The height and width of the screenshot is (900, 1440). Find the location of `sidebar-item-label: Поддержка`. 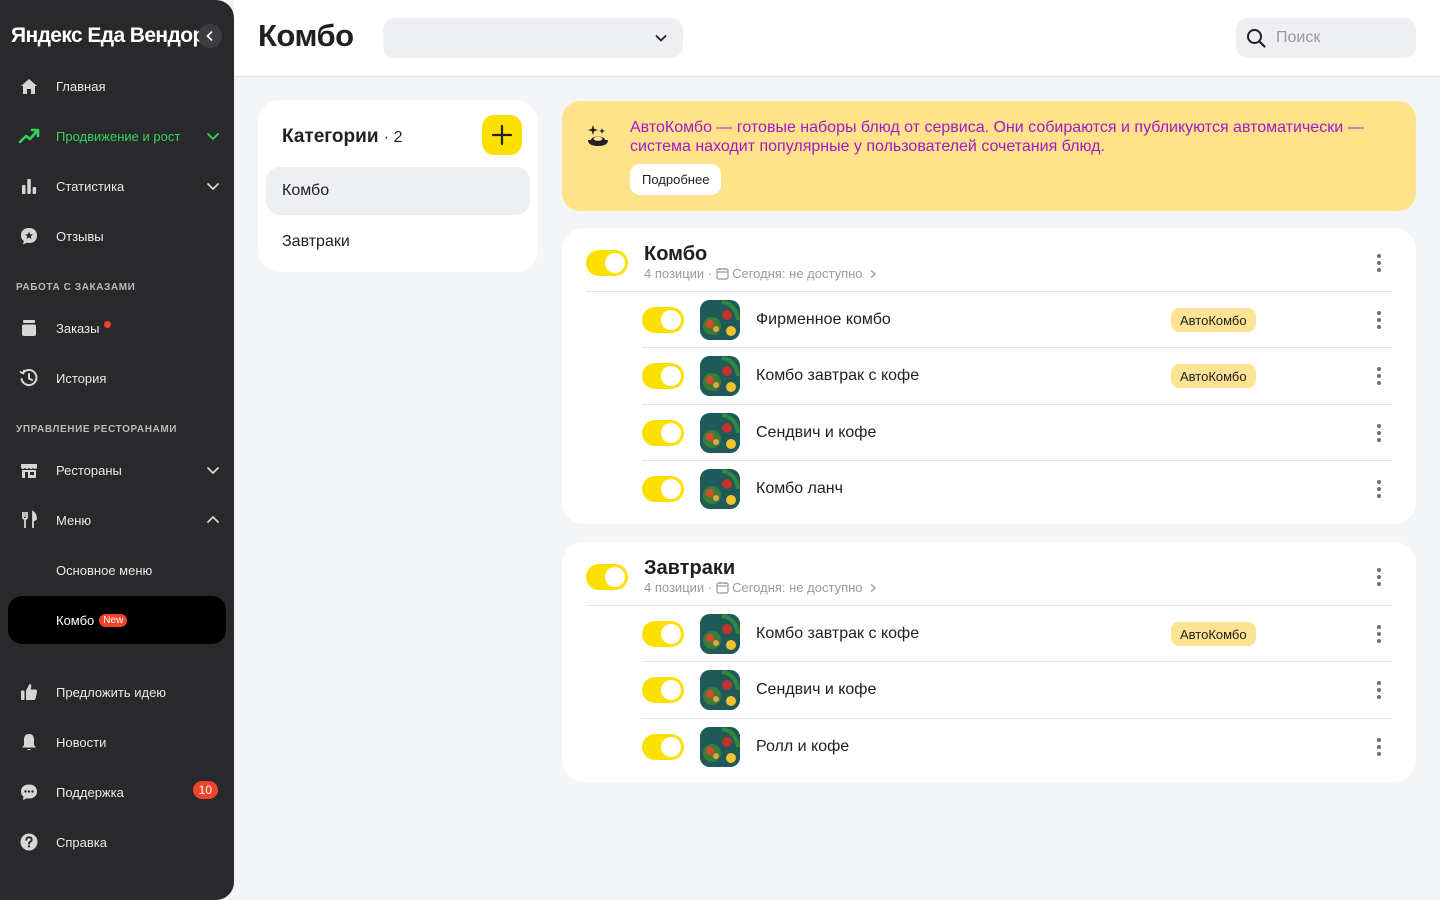

sidebar-item-label: Поддержка is located at coordinates (90, 792).